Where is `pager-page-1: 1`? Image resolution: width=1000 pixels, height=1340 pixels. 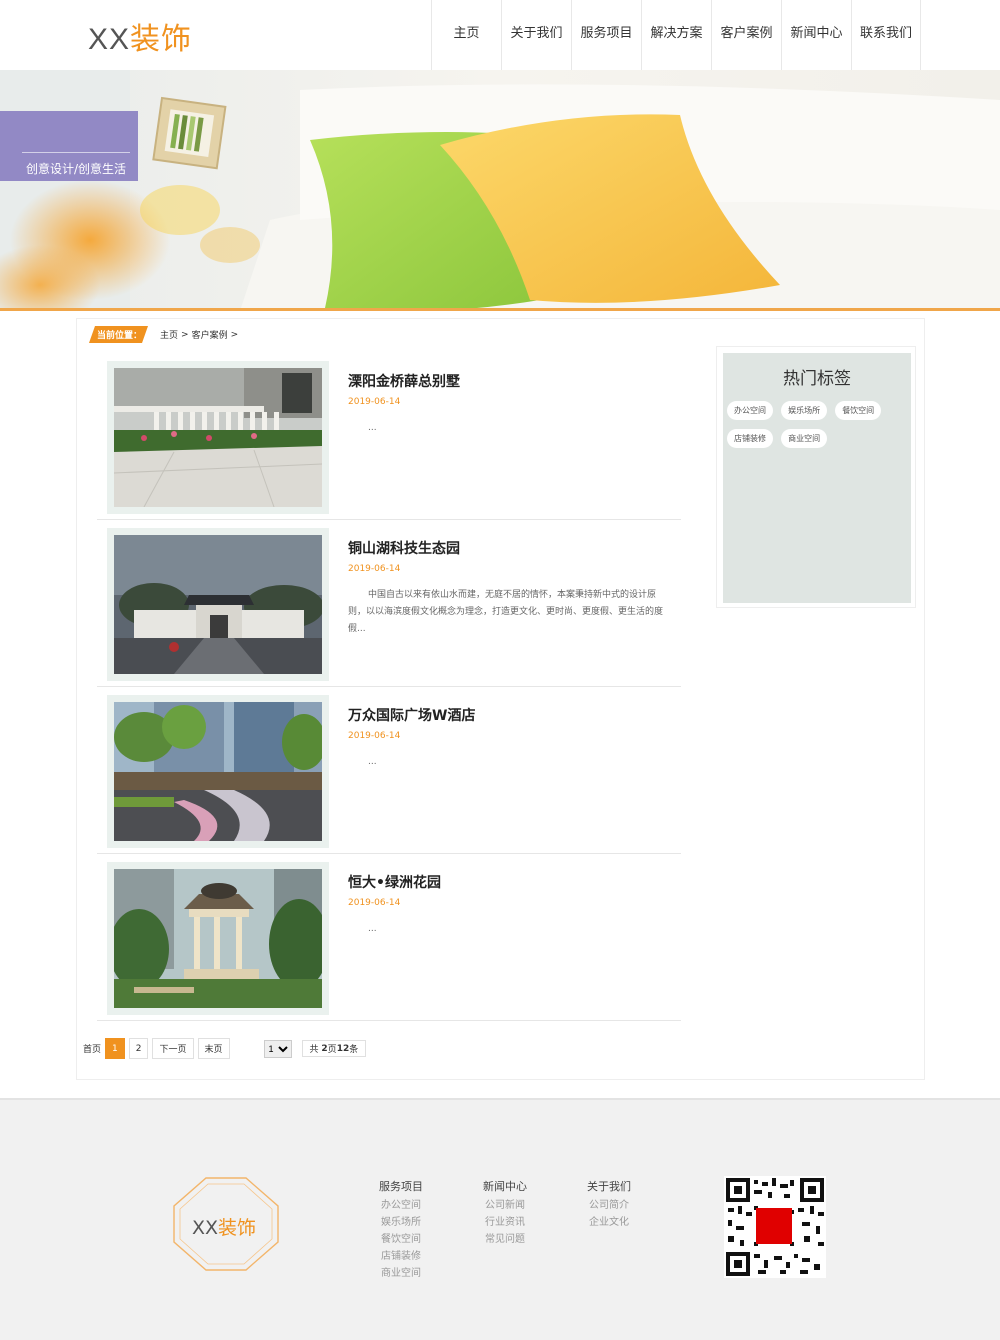 pager-page-1: 1 is located at coordinates (115, 1048).